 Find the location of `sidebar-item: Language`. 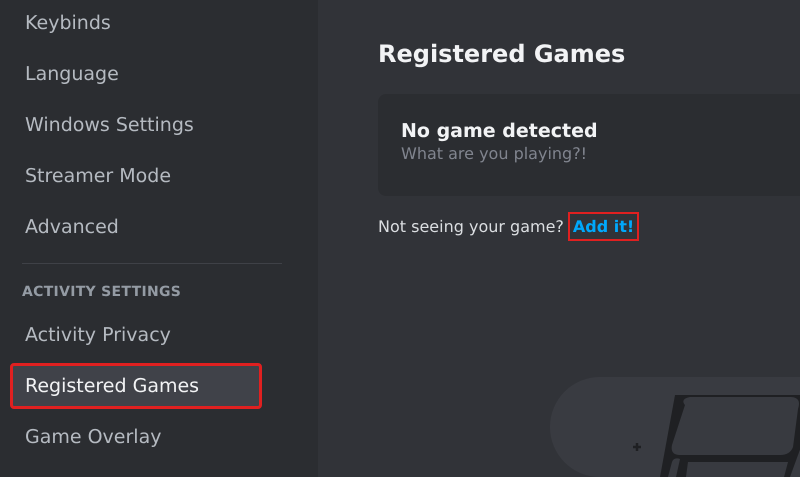

sidebar-item: Language is located at coordinates (153, 74).